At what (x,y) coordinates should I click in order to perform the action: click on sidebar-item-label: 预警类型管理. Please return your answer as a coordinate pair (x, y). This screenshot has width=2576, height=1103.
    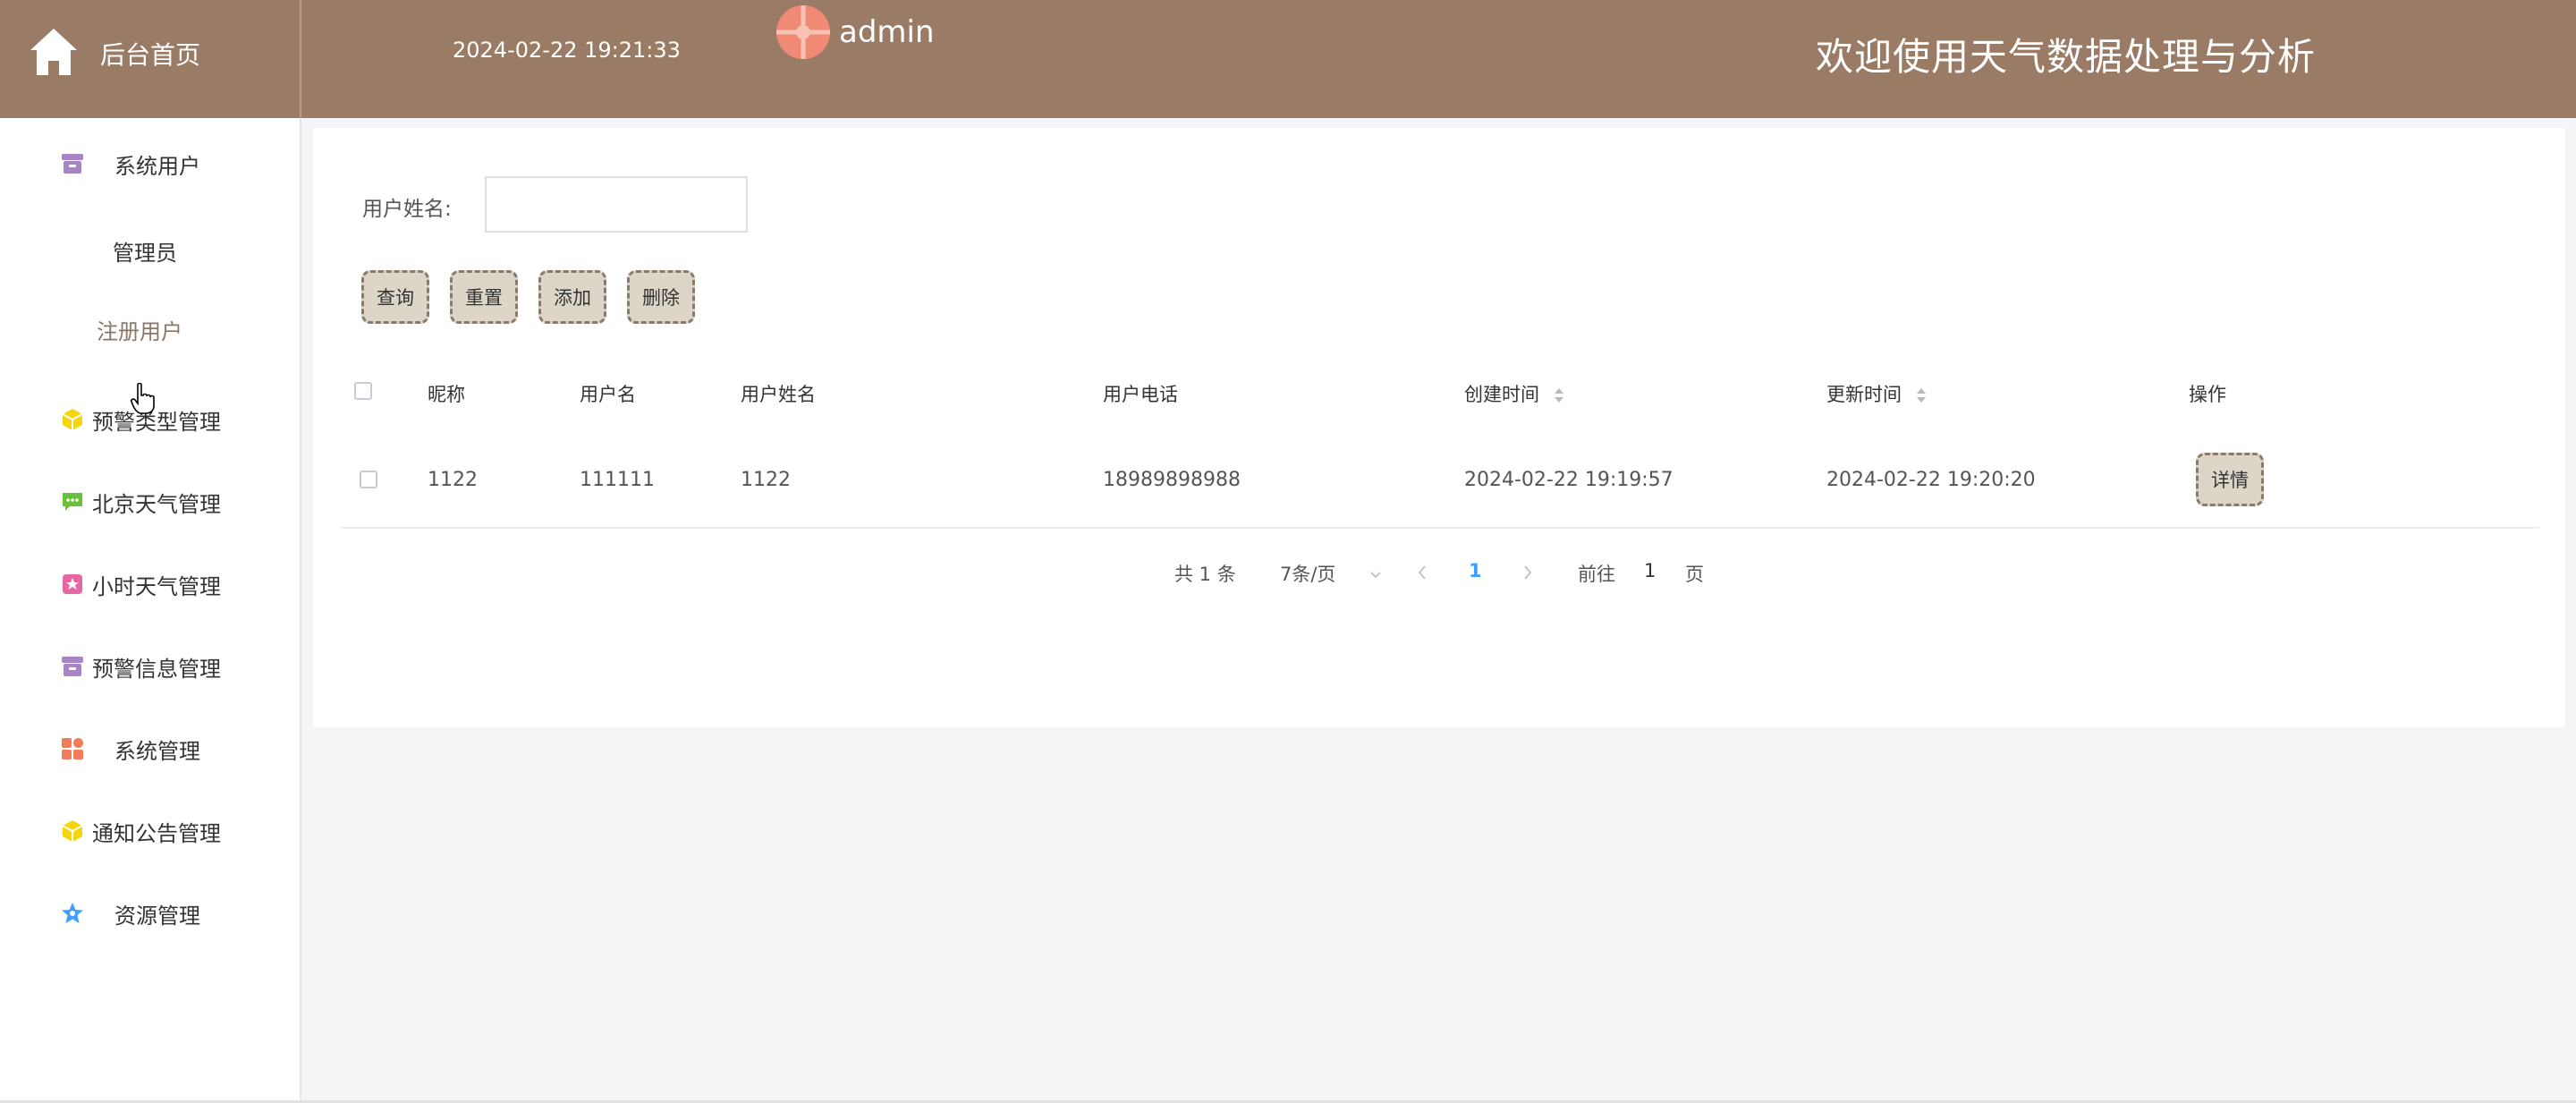
    Looking at the image, I should click on (156, 422).